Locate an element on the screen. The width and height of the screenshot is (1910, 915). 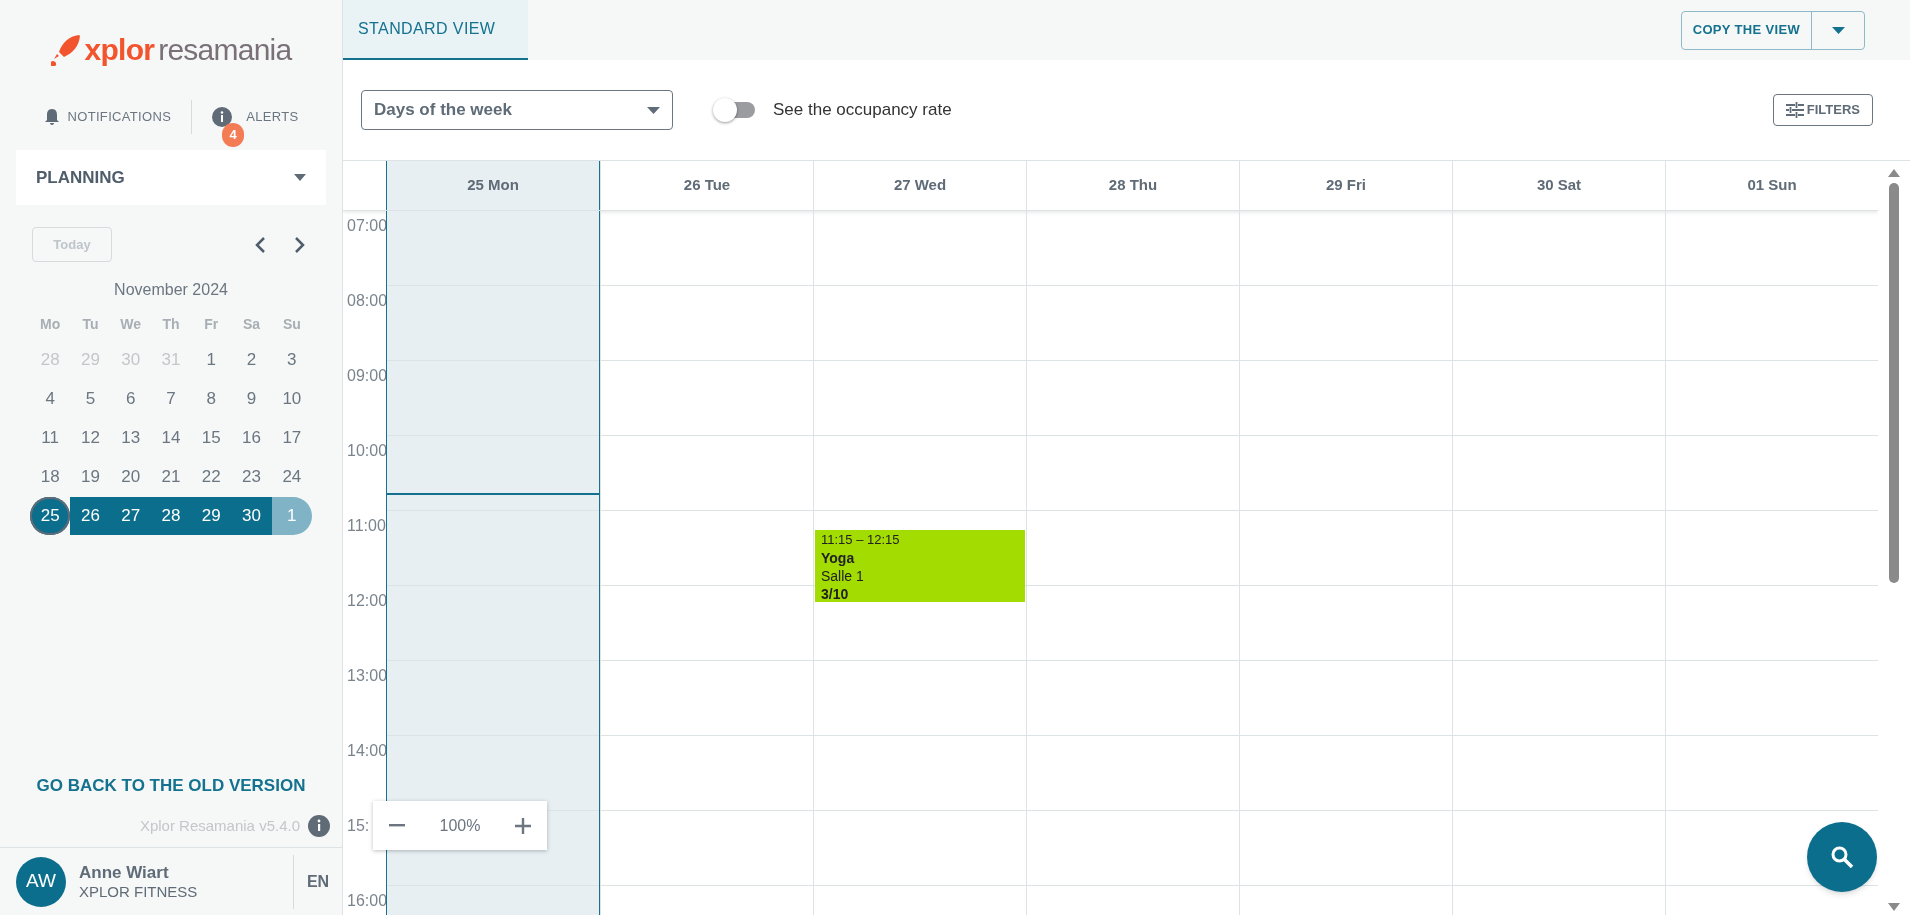
hour-label: 14:00 is located at coordinates (367, 751).